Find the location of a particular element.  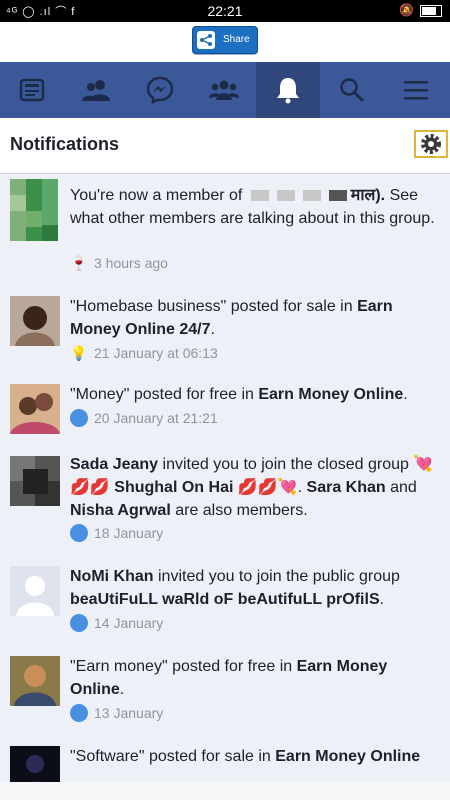

messenger-icon is located at coordinates (160, 90).